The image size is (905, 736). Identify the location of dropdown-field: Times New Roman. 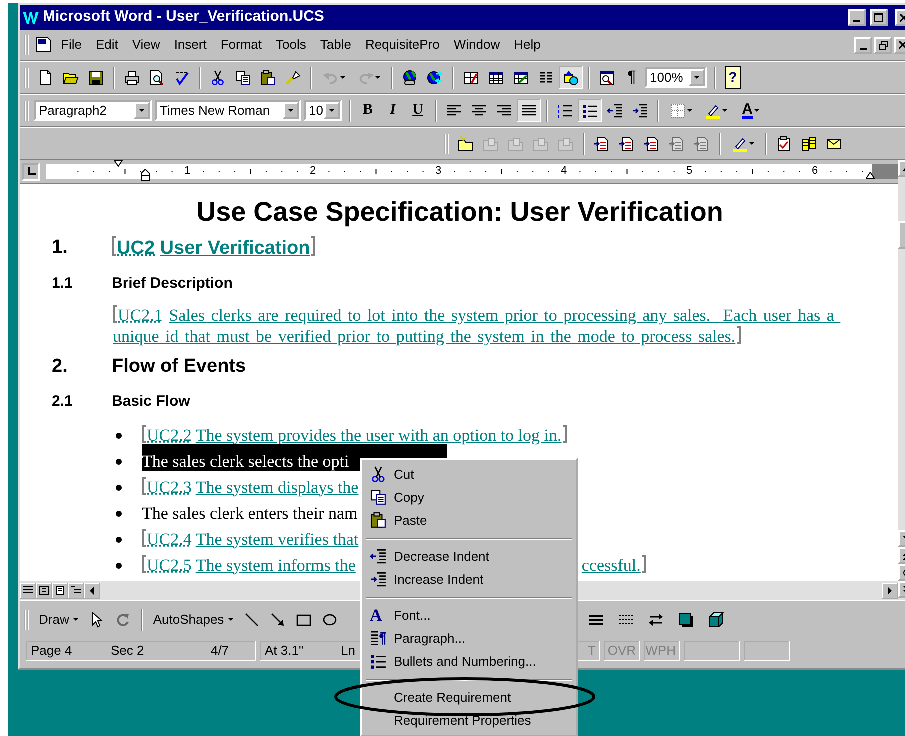
(228, 110).